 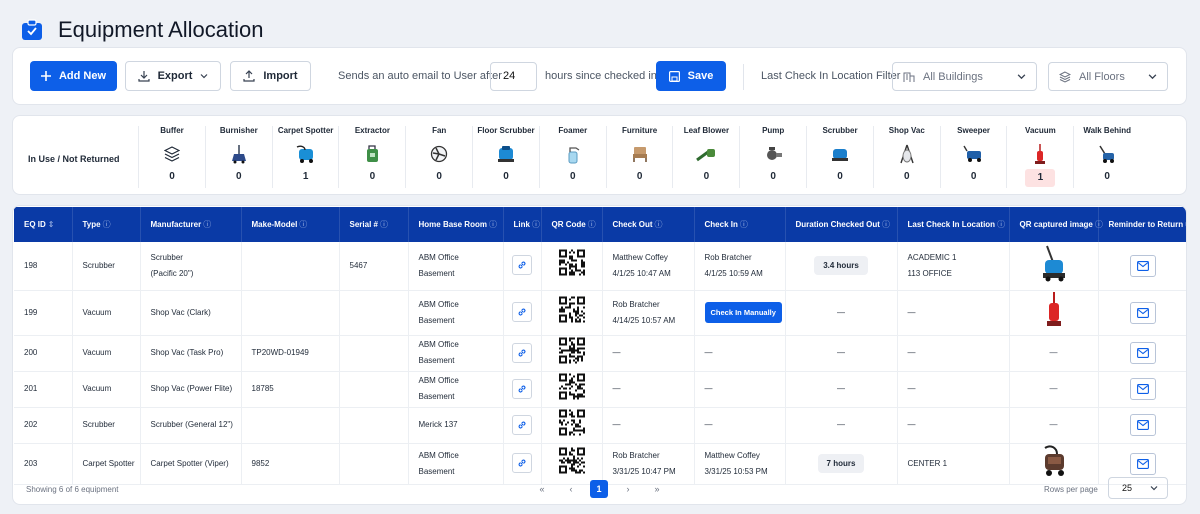 I want to click on column-header-check-in: Check In ⓘ, so click(x=740, y=224).